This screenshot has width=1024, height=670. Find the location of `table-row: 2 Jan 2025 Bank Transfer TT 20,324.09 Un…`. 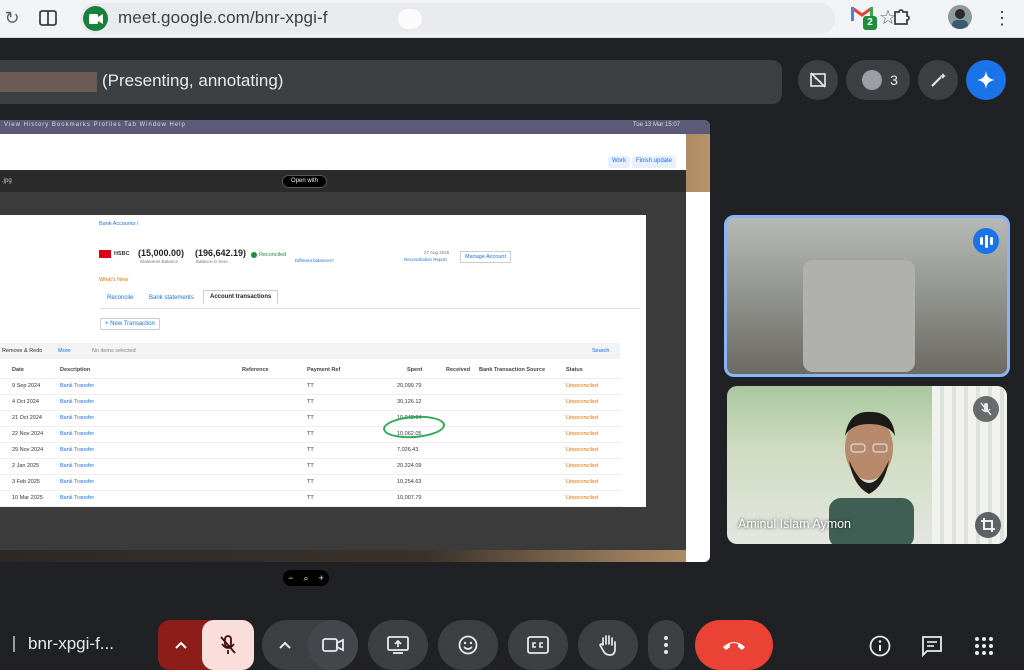

table-row: 2 Jan 2025 Bank Transfer TT 20,324.09 Un… is located at coordinates (311, 467).